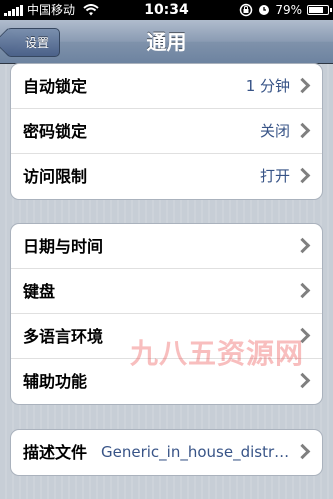 The width and height of the screenshot is (333, 499). I want to click on cell-passcode-lock: 密码锁定 关闭, so click(166, 131).